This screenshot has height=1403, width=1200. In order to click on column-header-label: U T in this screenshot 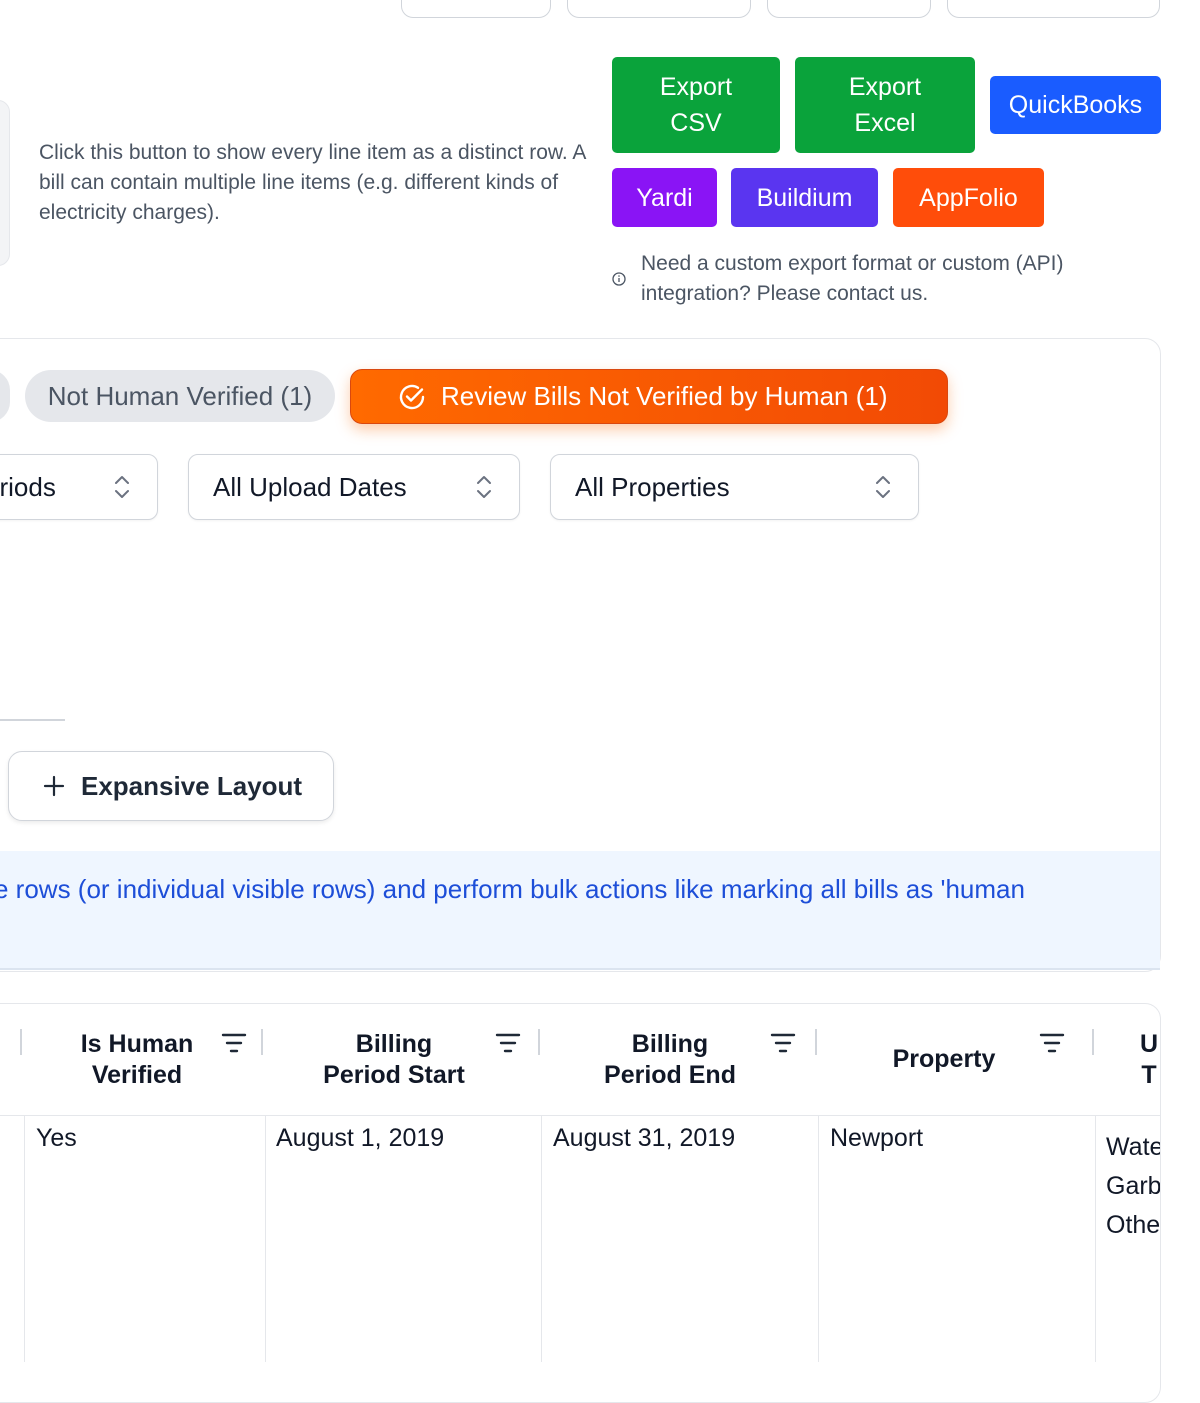, I will do `click(1149, 1059)`.